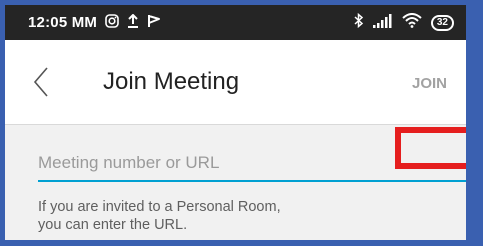  What do you see at coordinates (430, 148) in the screenshot?
I see `annotation-highlight-box` at bounding box center [430, 148].